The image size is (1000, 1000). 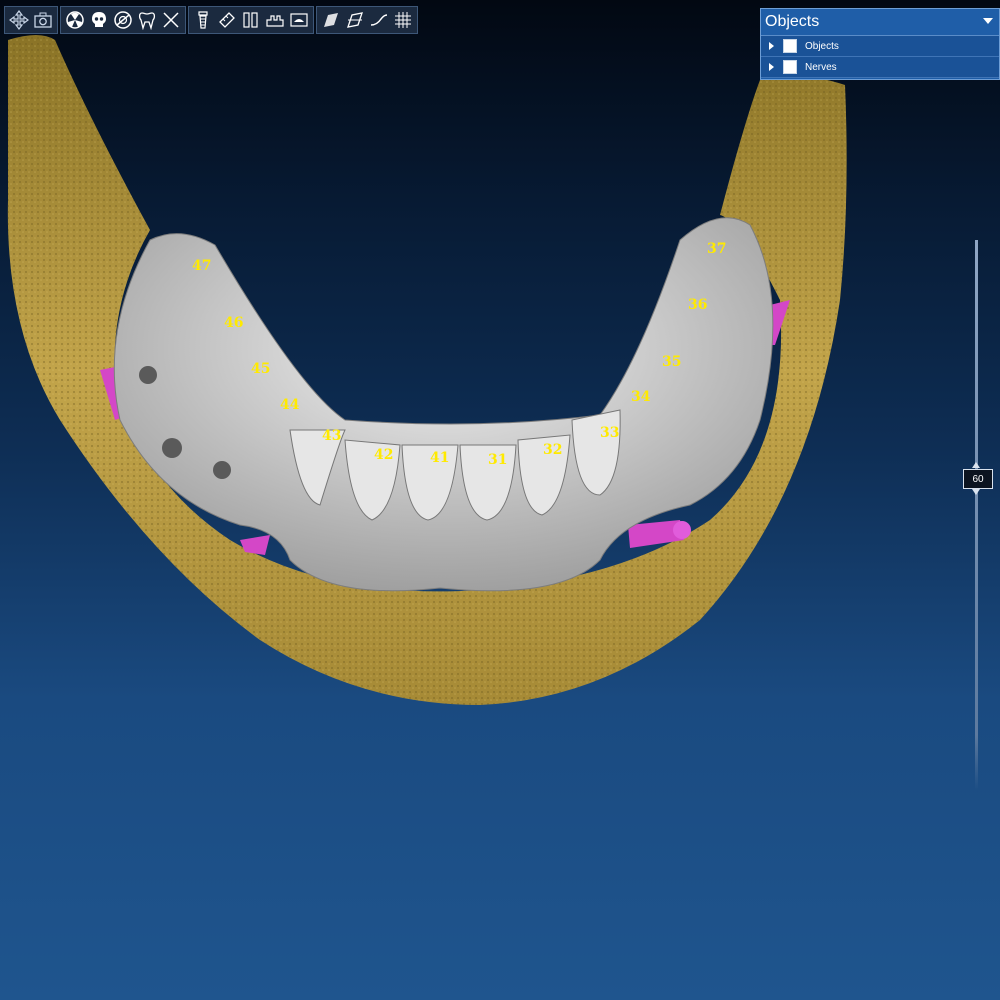 What do you see at coordinates (880, 22) in the screenshot?
I see `objects-panel-header: Objects` at bounding box center [880, 22].